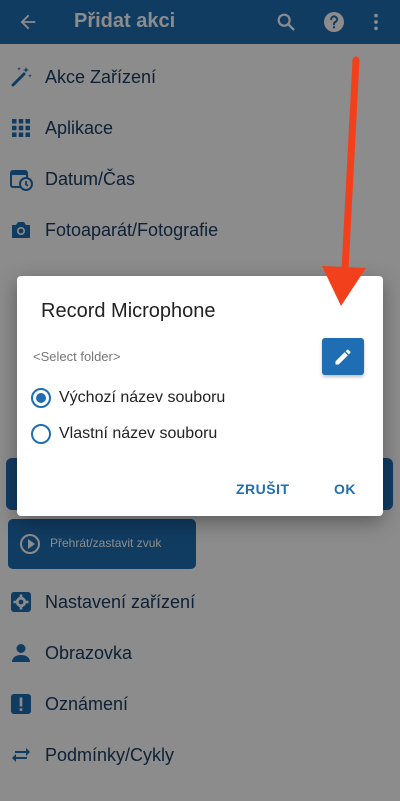  Describe the element at coordinates (41, 398) in the screenshot. I see `radio-button-selected` at that location.